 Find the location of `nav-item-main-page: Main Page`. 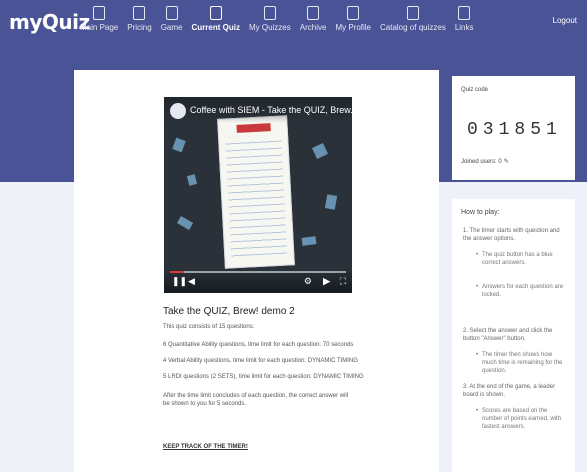

nav-item-main-page: Main Page is located at coordinates (99, 19).